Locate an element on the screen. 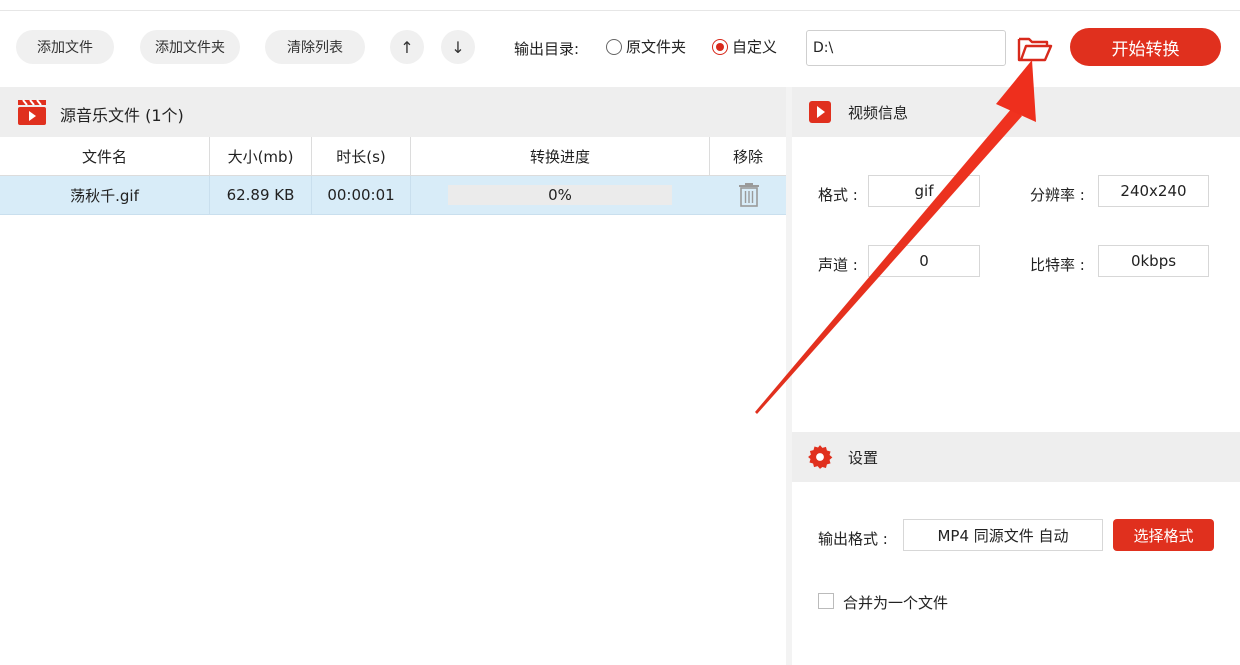 This screenshot has width=1240, height=665. arrow-up-icon: ↑ is located at coordinates (407, 47).